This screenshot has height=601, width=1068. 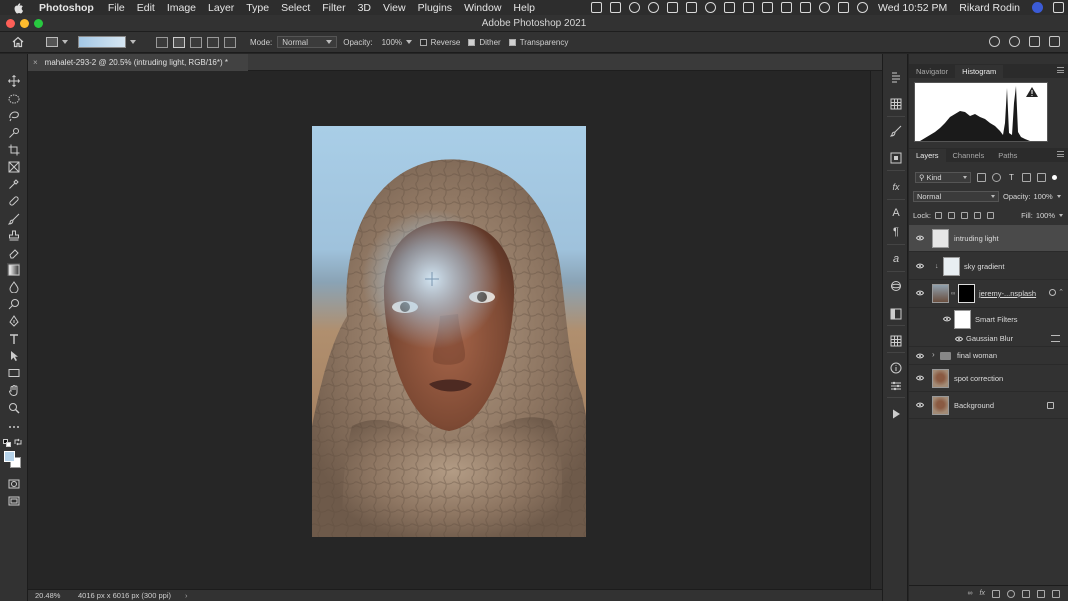 What do you see at coordinates (295, 8) in the screenshot?
I see `menu-select: Select` at bounding box center [295, 8].